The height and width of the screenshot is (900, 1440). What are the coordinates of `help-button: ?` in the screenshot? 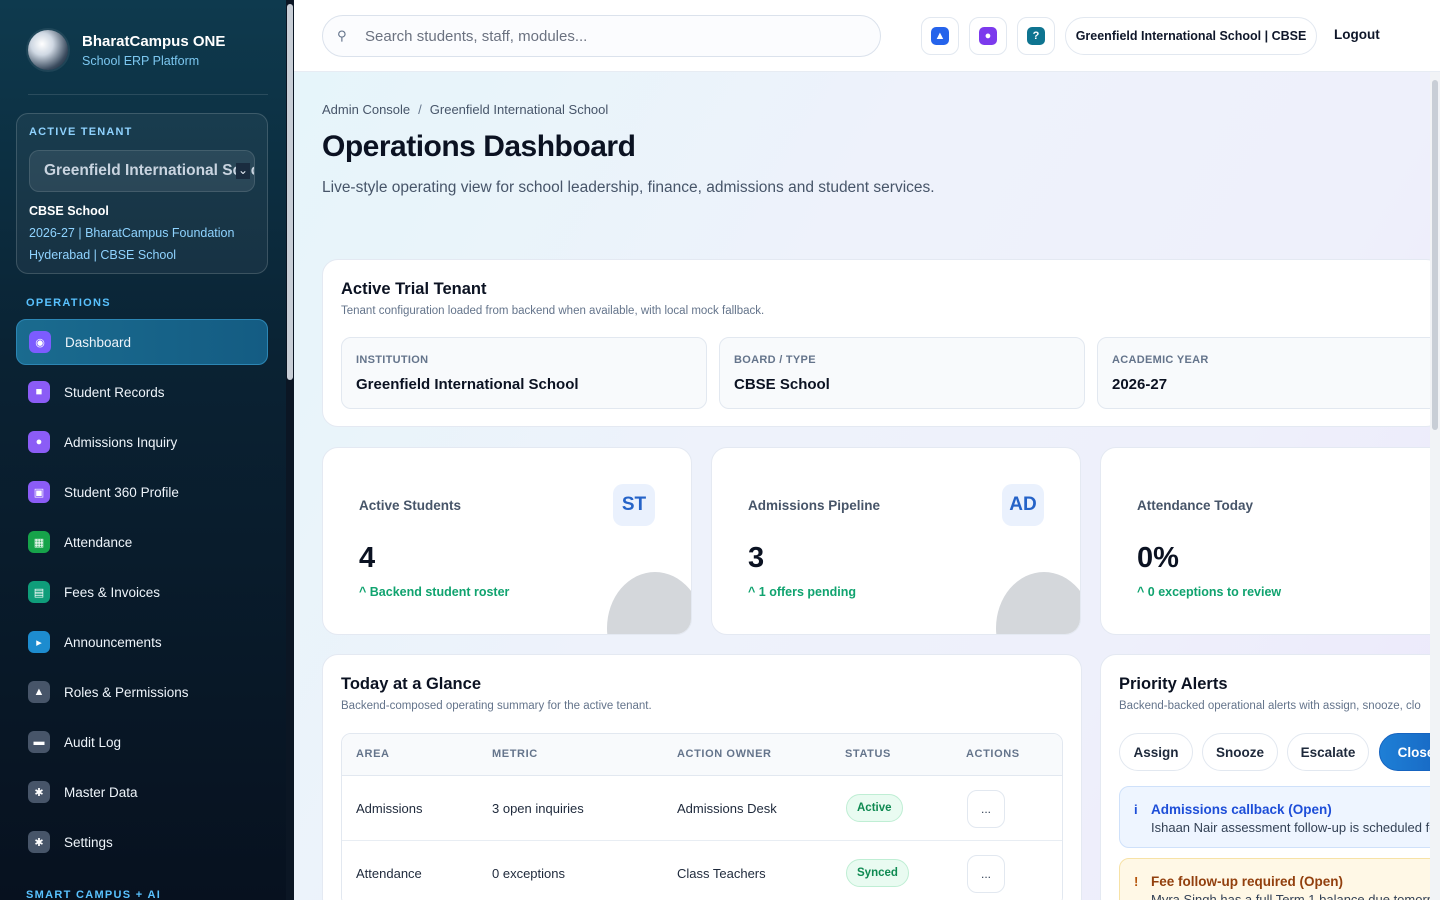 It's located at (1036, 36).